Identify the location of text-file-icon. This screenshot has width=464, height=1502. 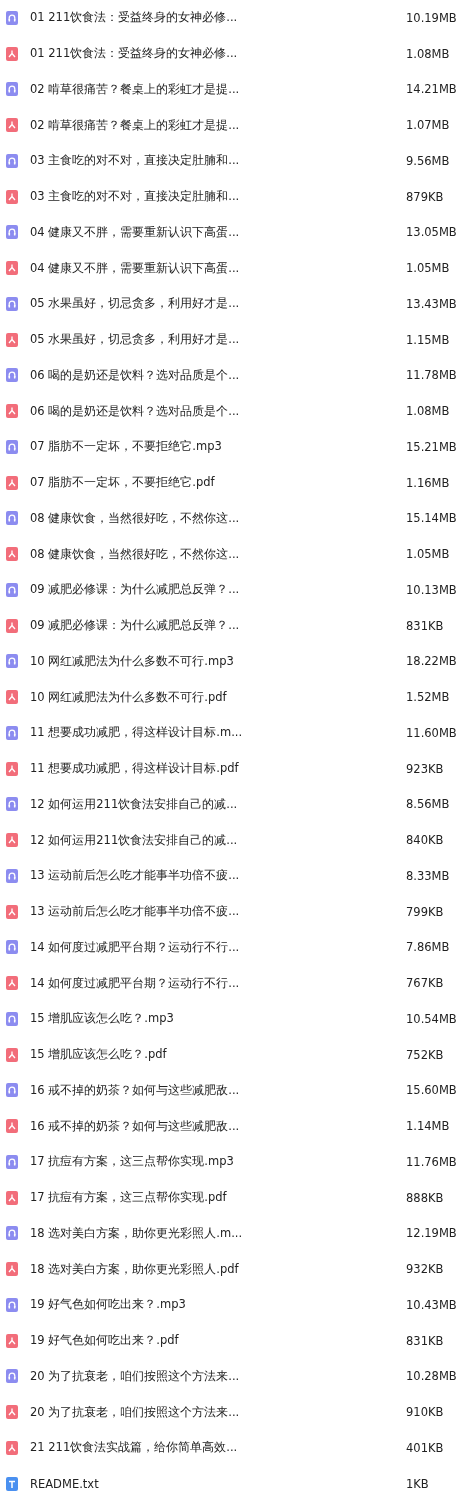
(12, 1483).